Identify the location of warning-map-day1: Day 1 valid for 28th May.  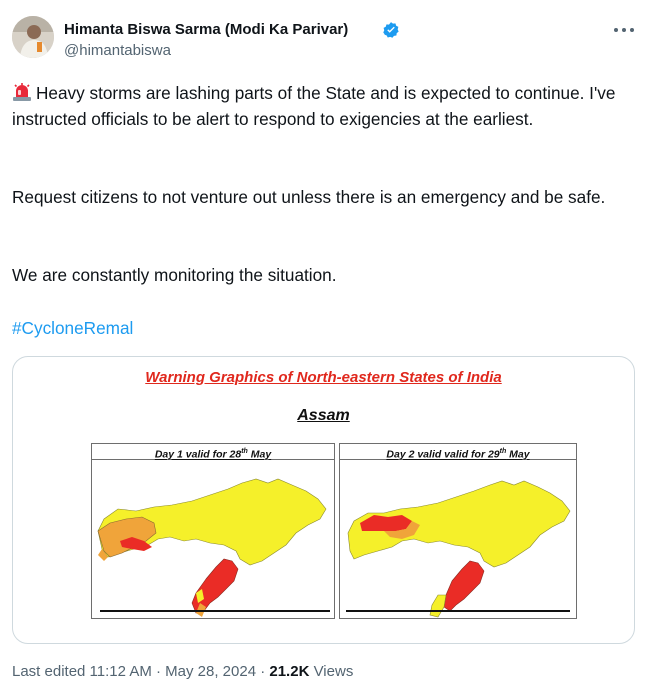
(213, 531).